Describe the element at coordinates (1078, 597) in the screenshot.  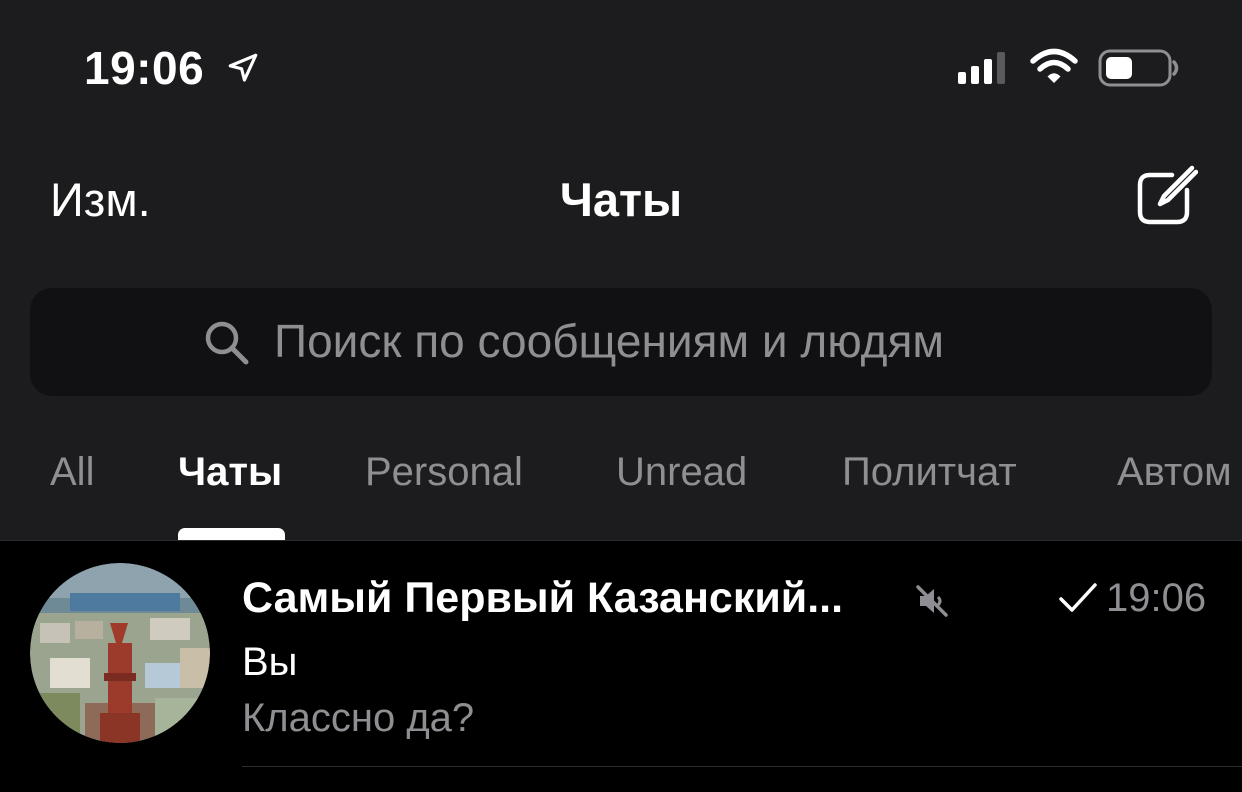
I see `read-check-icon` at that location.